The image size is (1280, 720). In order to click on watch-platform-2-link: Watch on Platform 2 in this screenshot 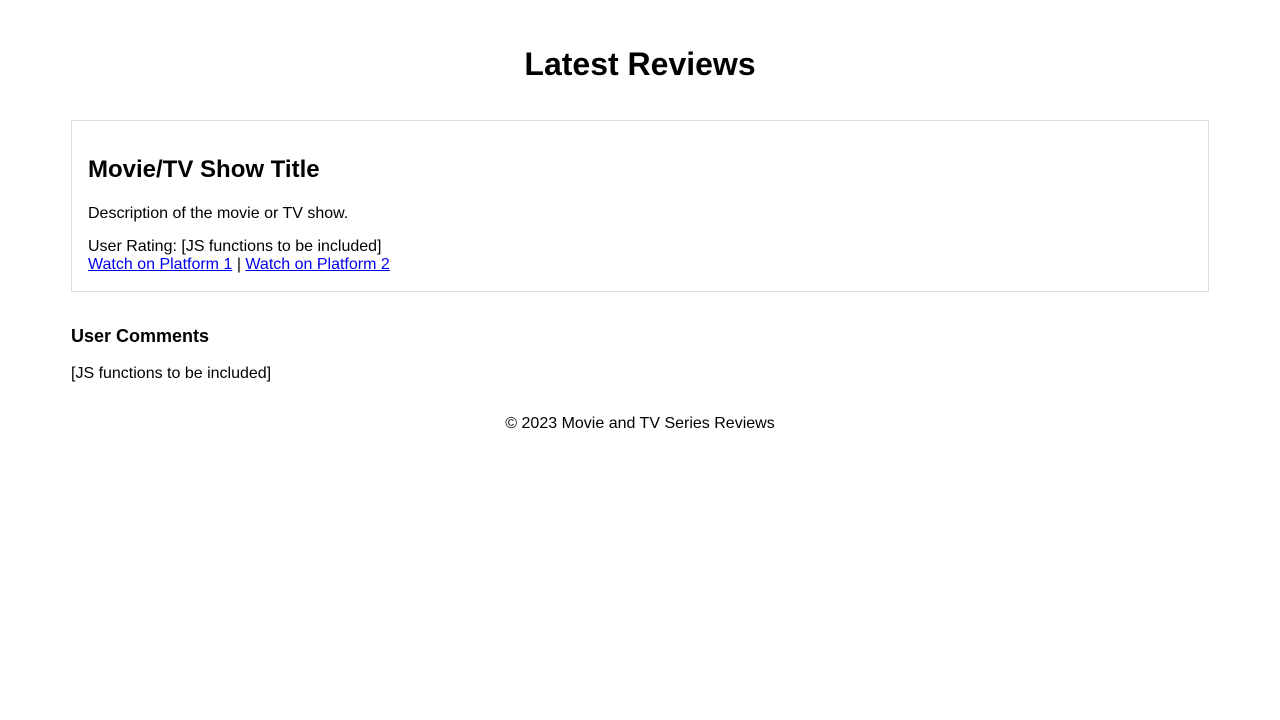, I will do `click(317, 264)`.